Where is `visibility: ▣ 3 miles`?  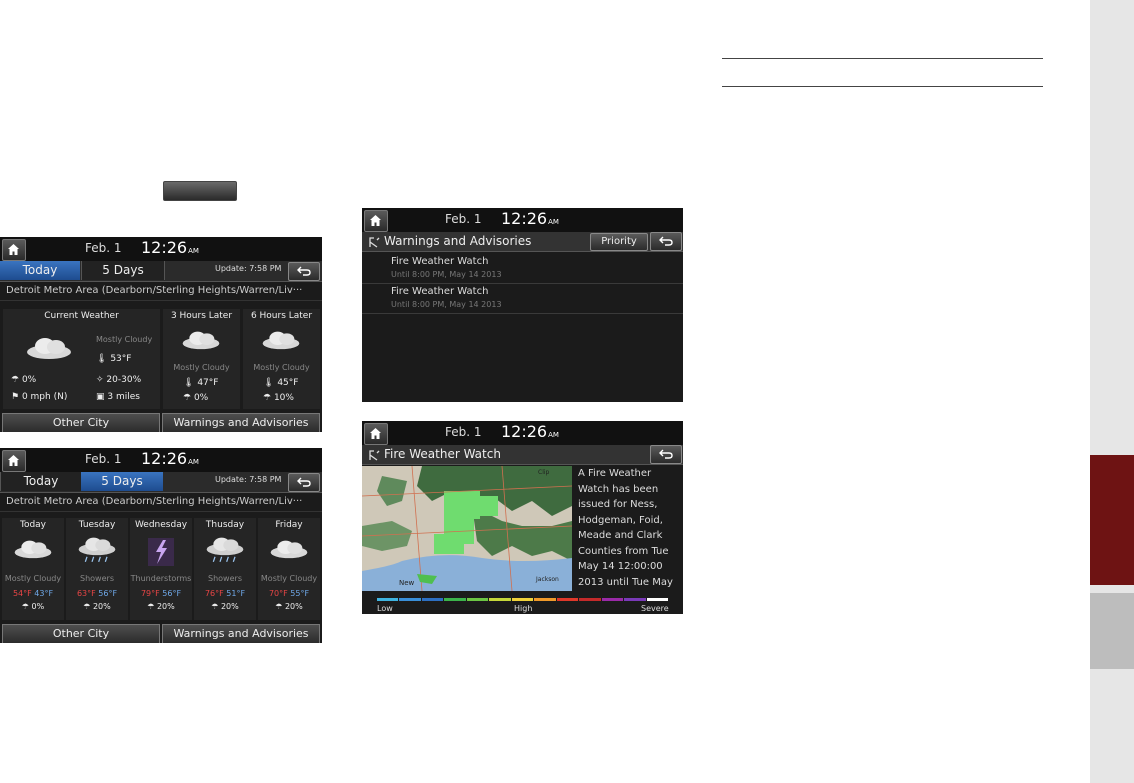
visibility: ▣ 3 miles is located at coordinates (118, 397).